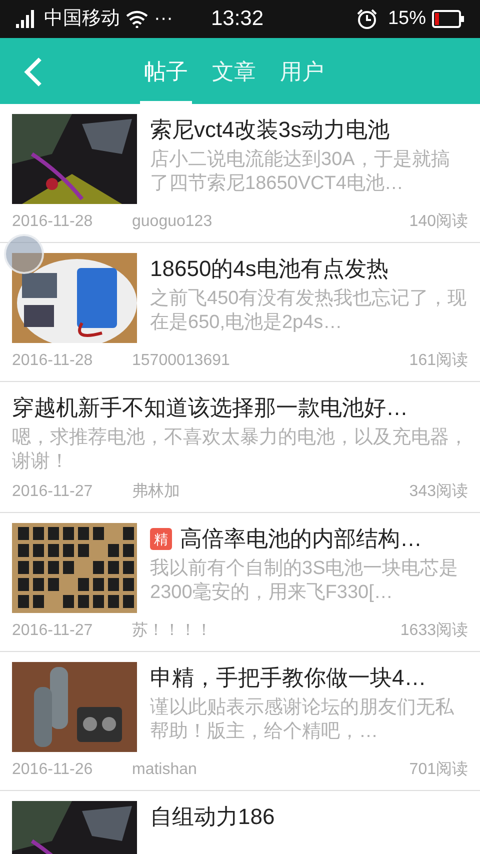 The height and width of the screenshot is (854, 480). What do you see at coordinates (24, 254) in the screenshot?
I see `floating-button` at bounding box center [24, 254].